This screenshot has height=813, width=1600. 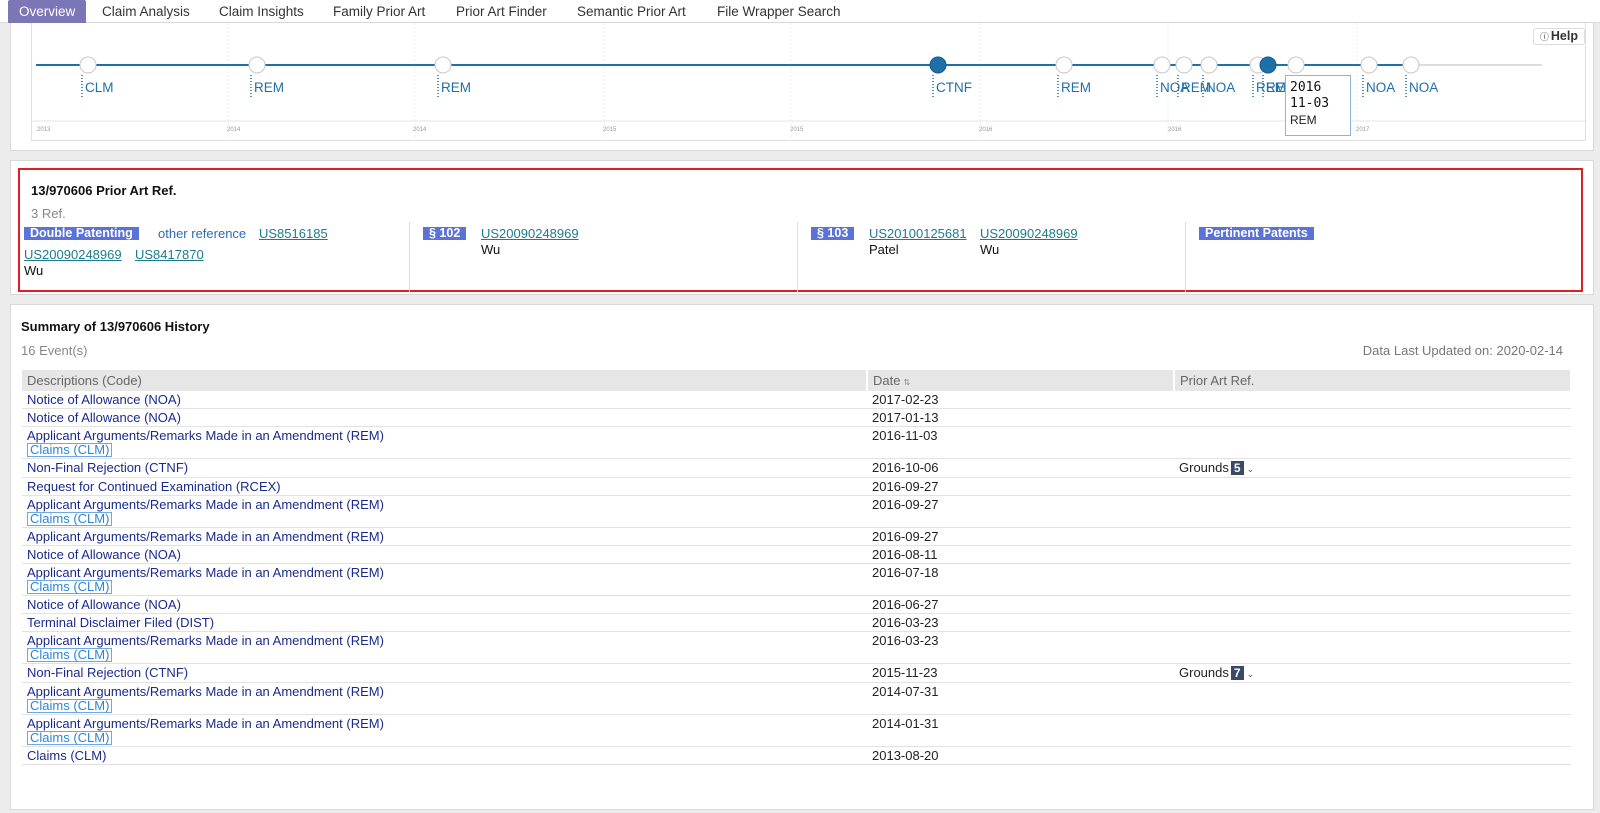 What do you see at coordinates (81, 233) in the screenshot?
I see `double-patenting-badge: Double Patenting` at bounding box center [81, 233].